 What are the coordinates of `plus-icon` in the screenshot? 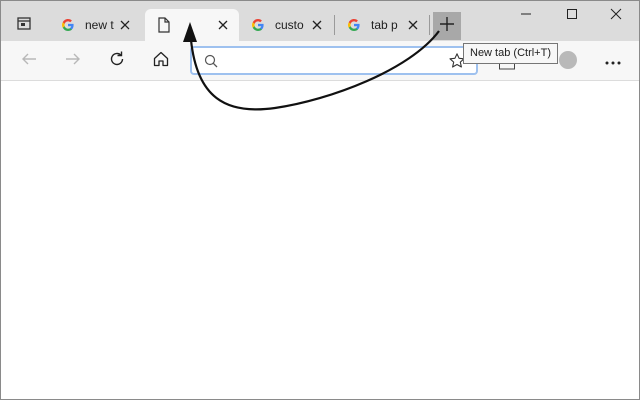 It's located at (447, 26).